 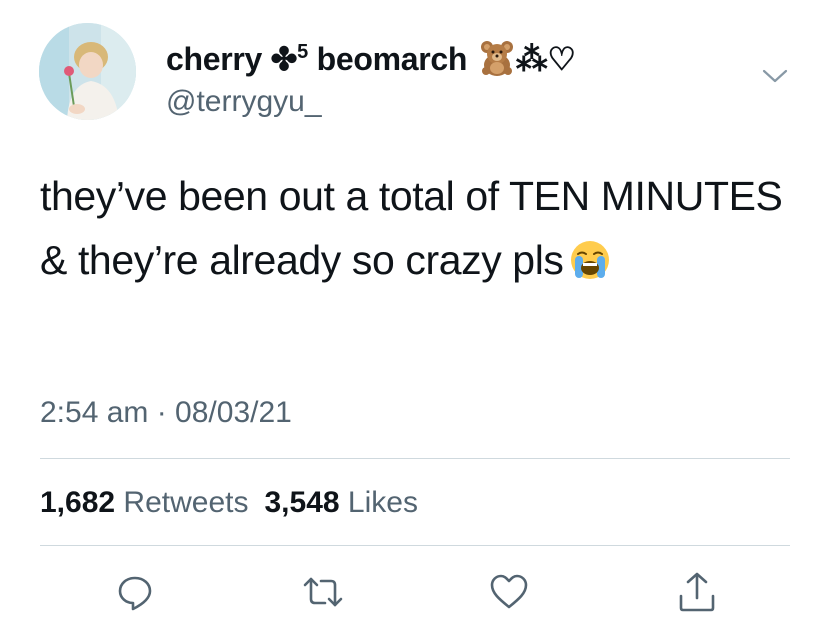 I want to click on avatar, so click(x=87, y=71).